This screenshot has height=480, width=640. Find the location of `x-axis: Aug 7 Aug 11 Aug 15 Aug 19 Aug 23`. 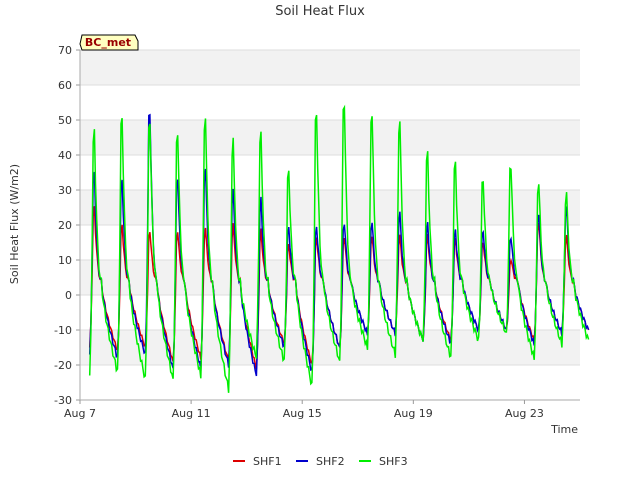

x-axis: Aug 7 Aug 11 Aug 15 Aug 19 Aug 23 is located at coordinates (322, 409).